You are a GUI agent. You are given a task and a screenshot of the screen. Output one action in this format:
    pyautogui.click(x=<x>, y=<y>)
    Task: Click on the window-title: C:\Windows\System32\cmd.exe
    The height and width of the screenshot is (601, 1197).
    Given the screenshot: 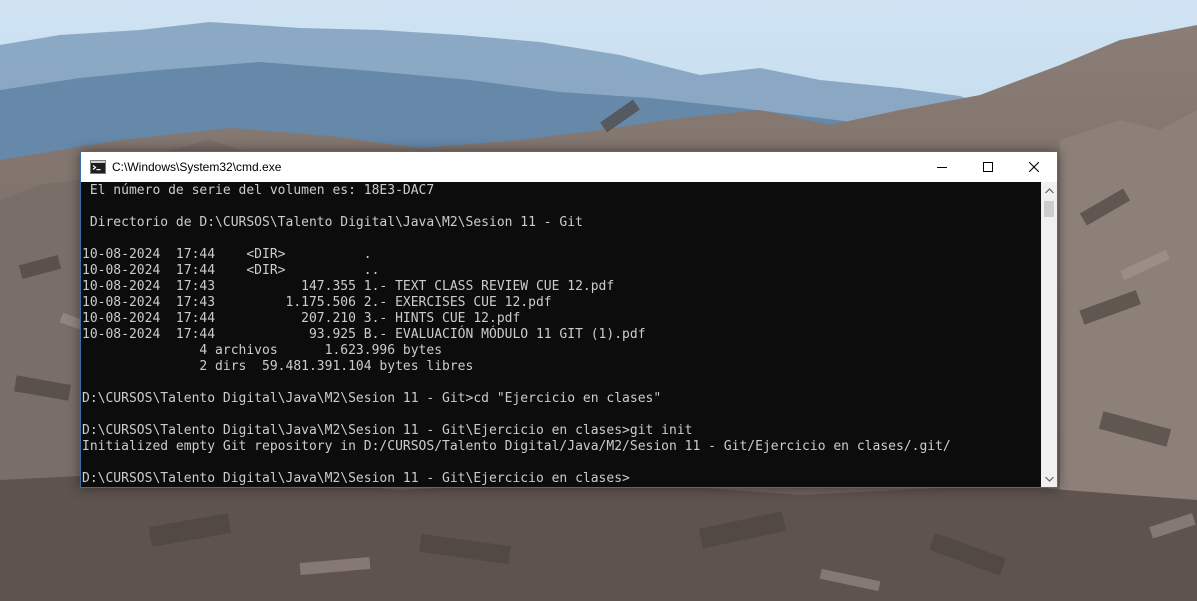 What is the action you would take?
    pyautogui.click(x=197, y=167)
    